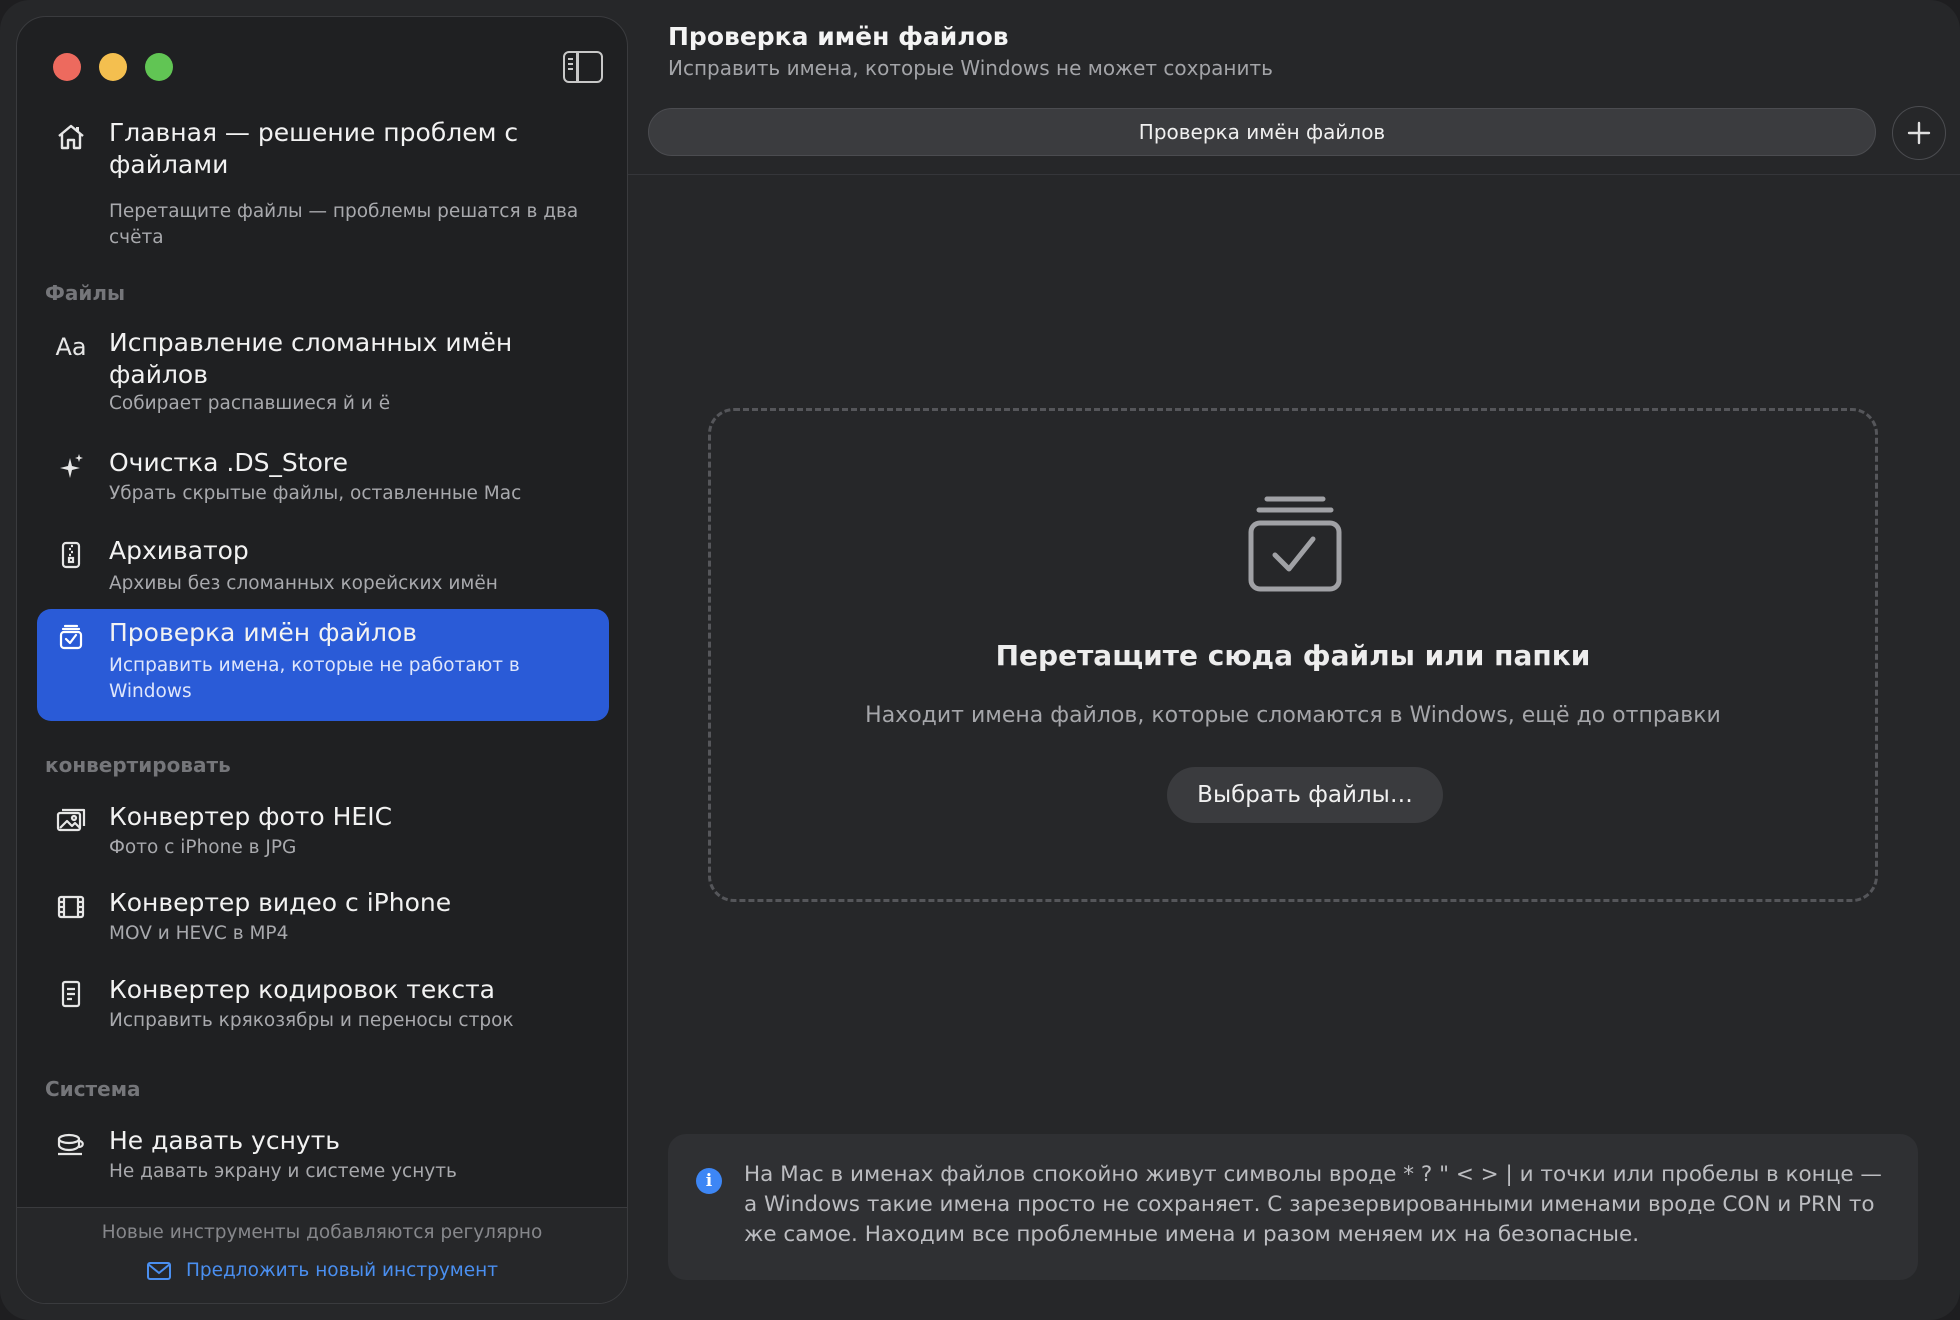 The image size is (1960, 1320). I want to click on drop-zone-title: Перетащите сюда файлы или папки, so click(1293, 655).